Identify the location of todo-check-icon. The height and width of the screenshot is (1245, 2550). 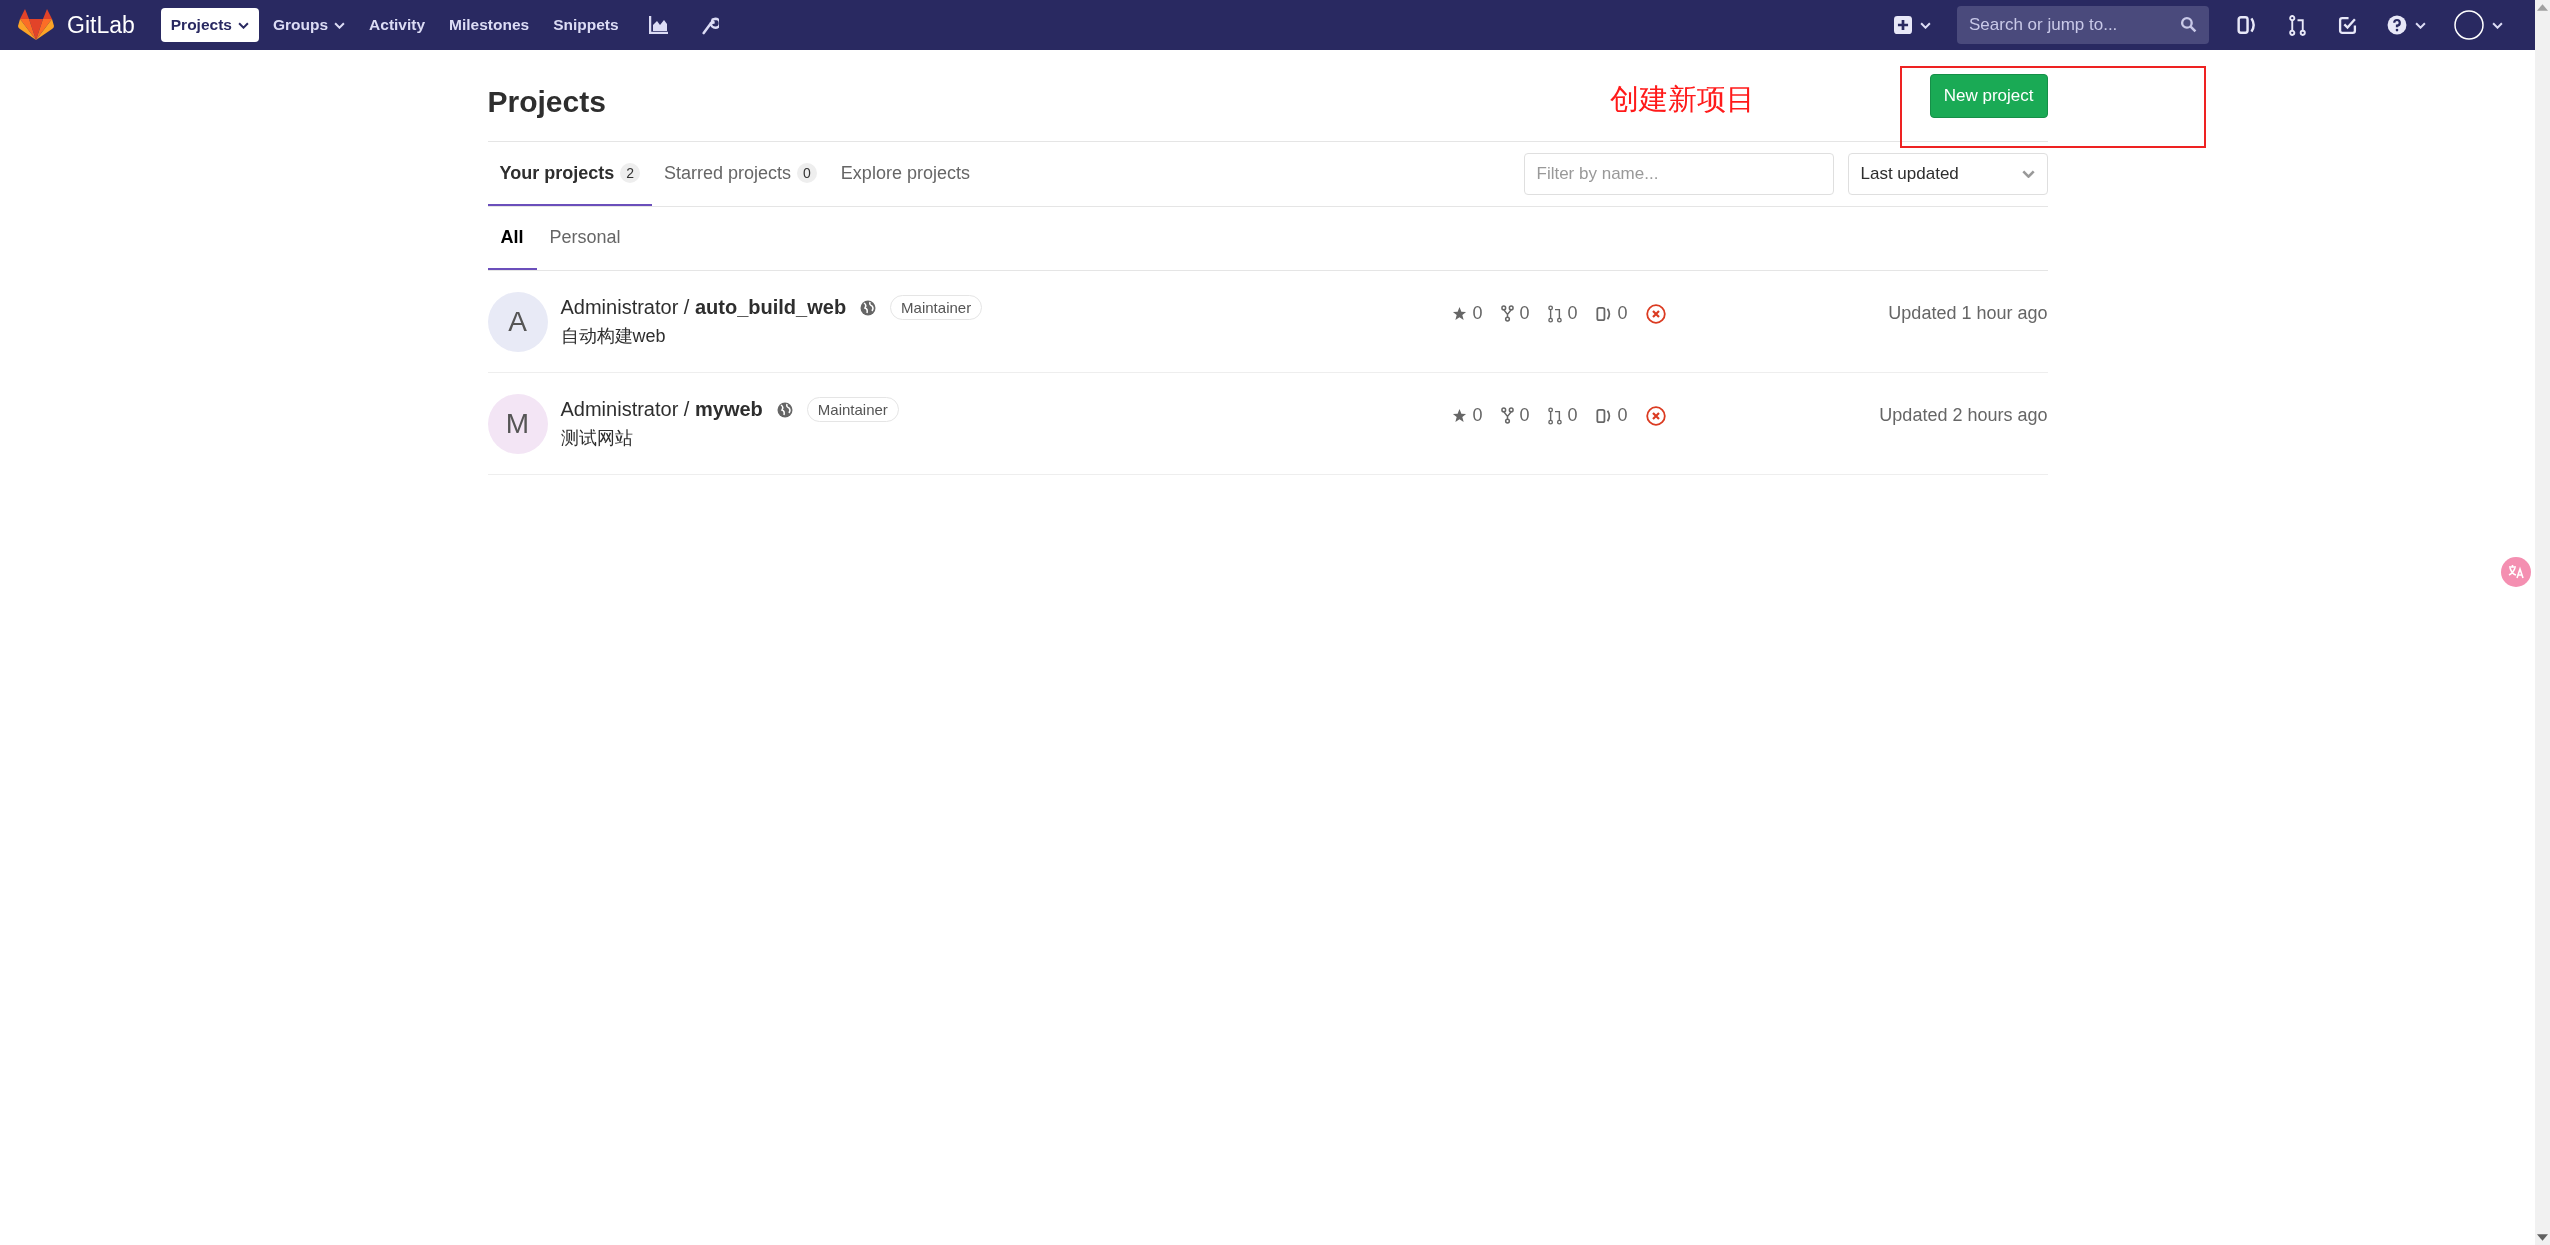
(2347, 25).